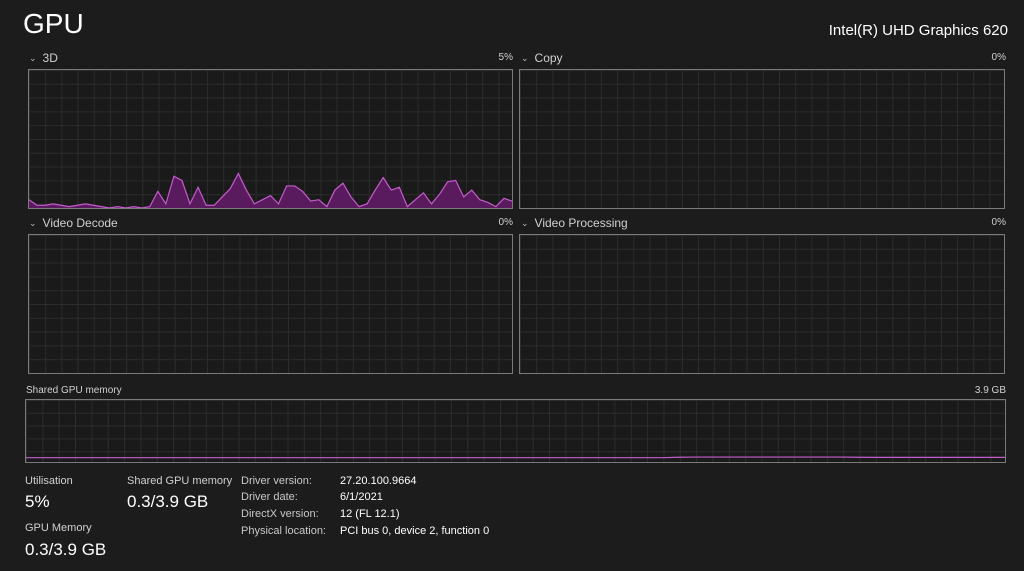  What do you see at coordinates (49, 481) in the screenshot?
I see `utilisation-label: Utilisation` at bounding box center [49, 481].